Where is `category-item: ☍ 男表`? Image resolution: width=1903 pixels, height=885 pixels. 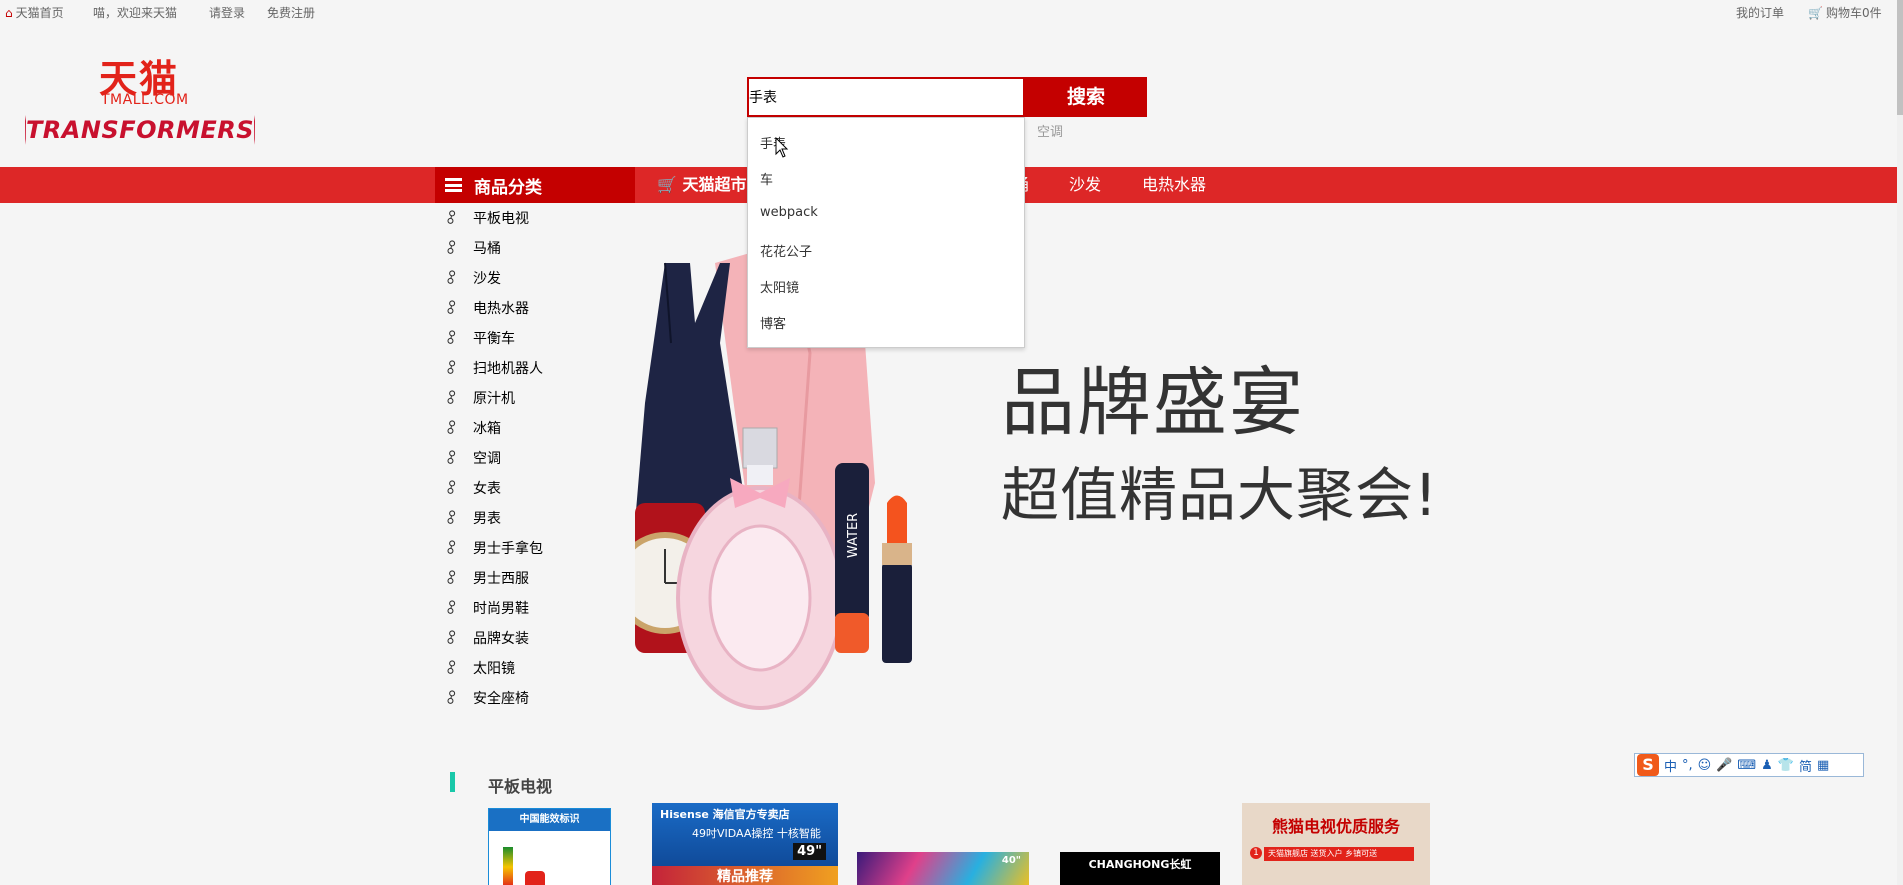 category-item: ☍ 男表 is located at coordinates (538, 518).